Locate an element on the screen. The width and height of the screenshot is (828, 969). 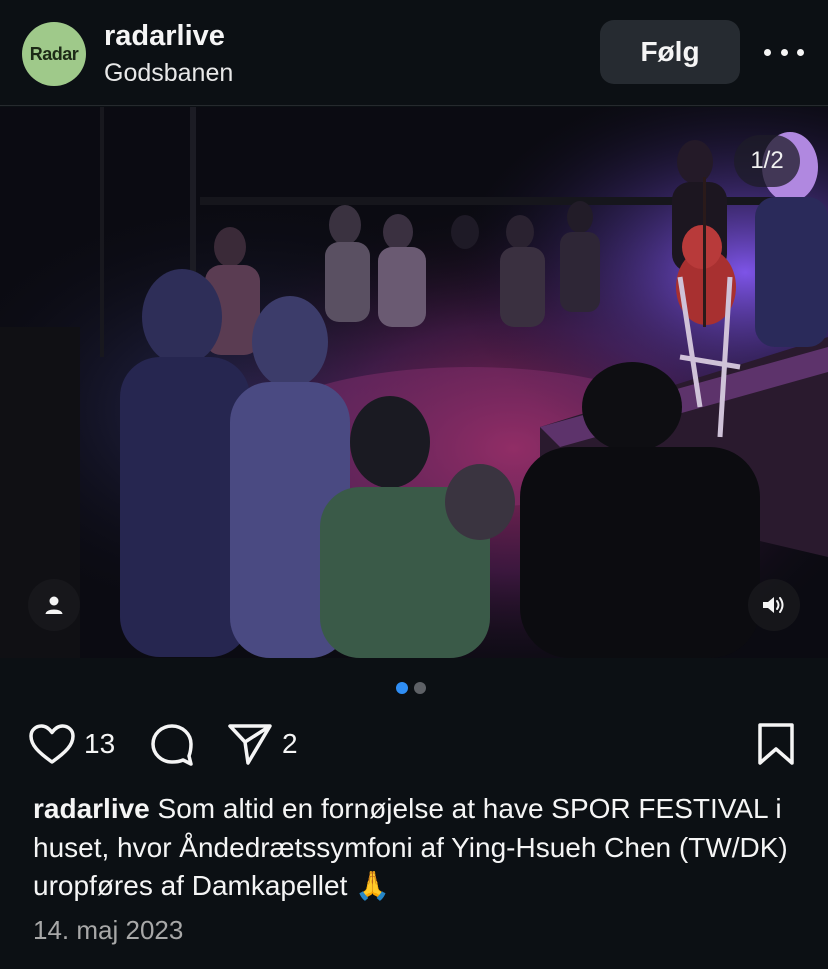
more-horizontal-icon is located at coordinates (784, 52).